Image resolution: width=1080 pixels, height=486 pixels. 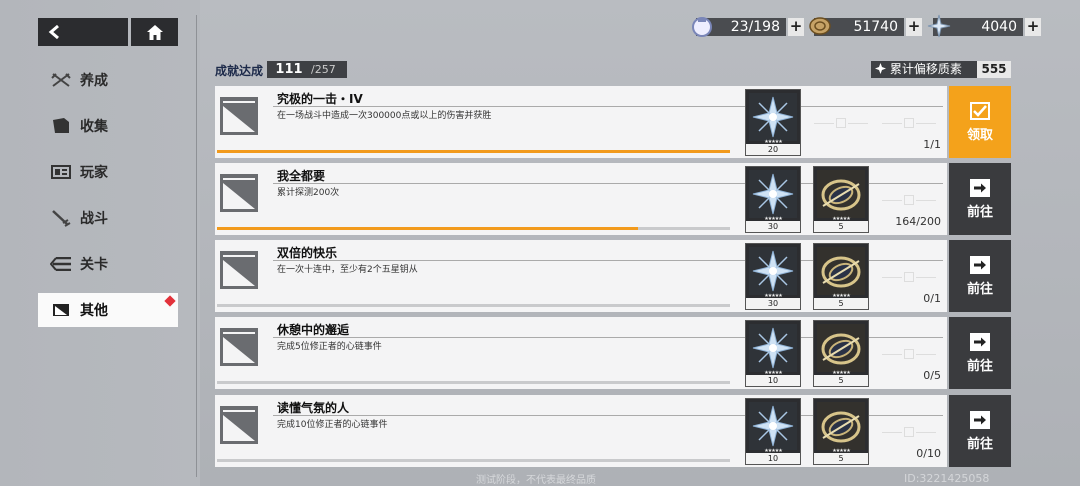 What do you see at coordinates (307, 69) in the screenshot?
I see `achievement-count: 111/257` at bounding box center [307, 69].